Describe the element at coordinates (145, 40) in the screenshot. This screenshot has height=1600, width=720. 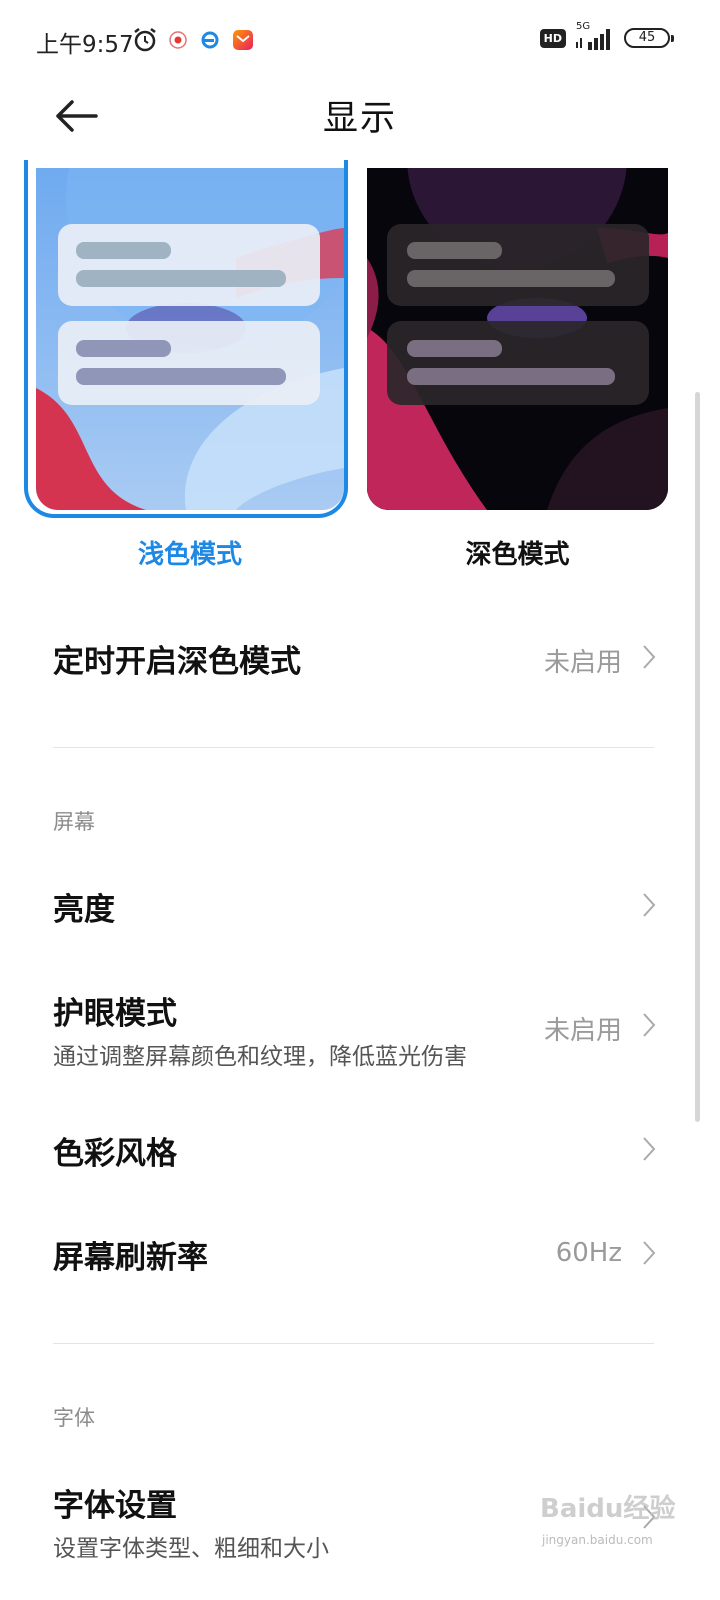
I see `alarm-icon` at that location.